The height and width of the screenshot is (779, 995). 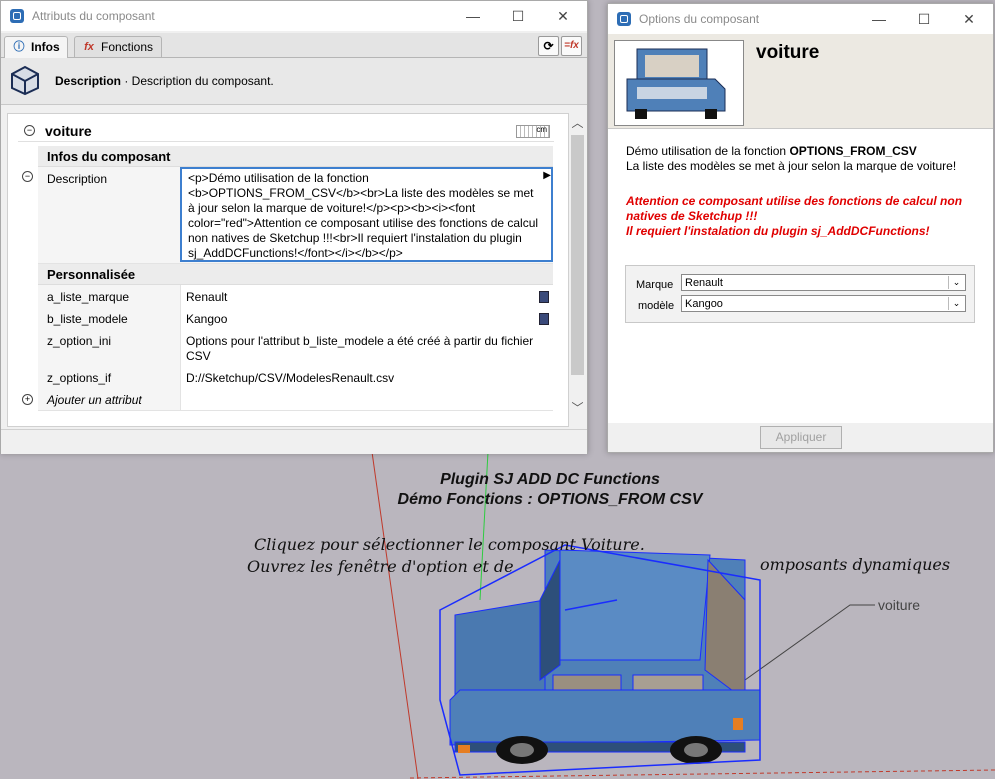 What do you see at coordinates (295, 274) in the screenshot?
I see `section-personnalisee: Personnalisée` at bounding box center [295, 274].